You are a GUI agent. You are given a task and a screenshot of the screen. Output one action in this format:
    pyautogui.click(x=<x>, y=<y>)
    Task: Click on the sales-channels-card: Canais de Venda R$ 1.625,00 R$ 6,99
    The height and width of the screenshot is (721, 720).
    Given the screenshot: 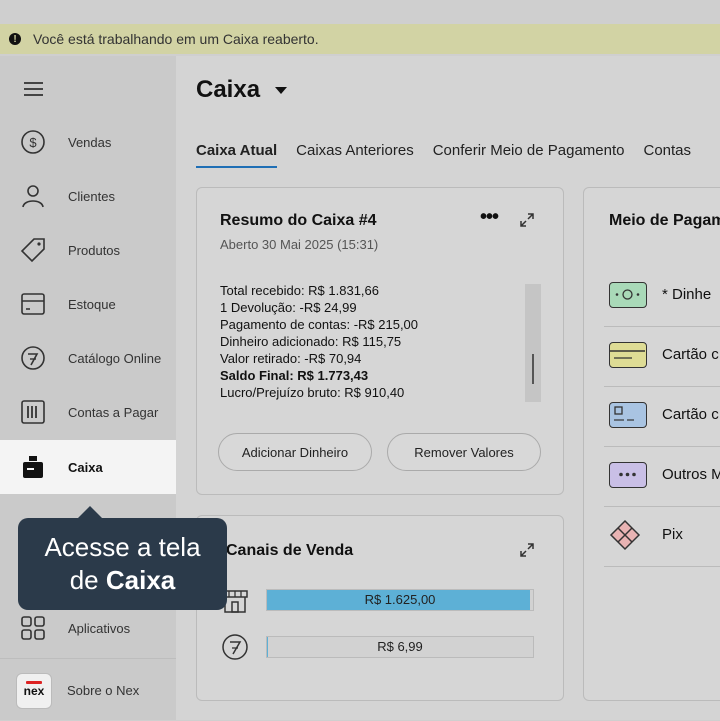 What is the action you would take?
    pyautogui.click(x=380, y=608)
    